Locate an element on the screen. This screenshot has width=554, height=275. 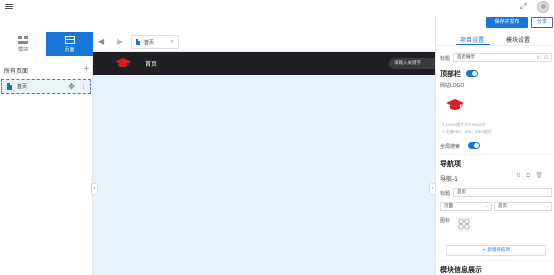
page-list-item: 首页 ✥ ⋮ is located at coordinates (46, 86).